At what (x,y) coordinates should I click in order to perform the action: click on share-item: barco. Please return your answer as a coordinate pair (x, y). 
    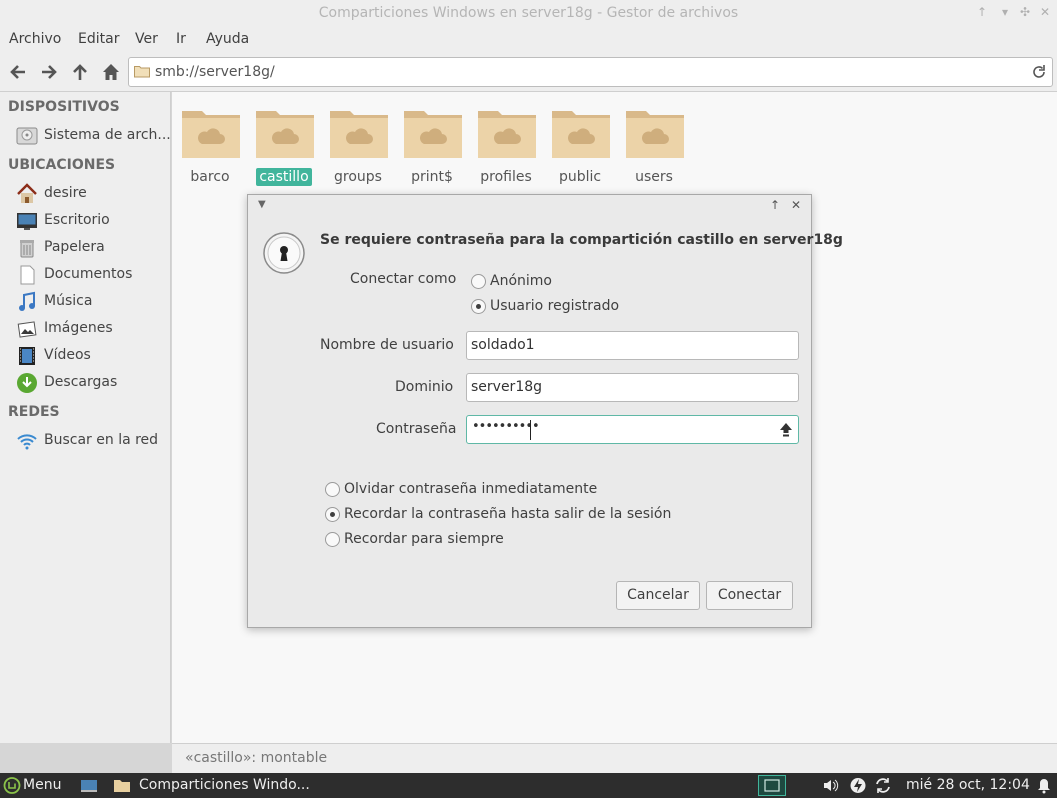
    Looking at the image, I should click on (210, 149).